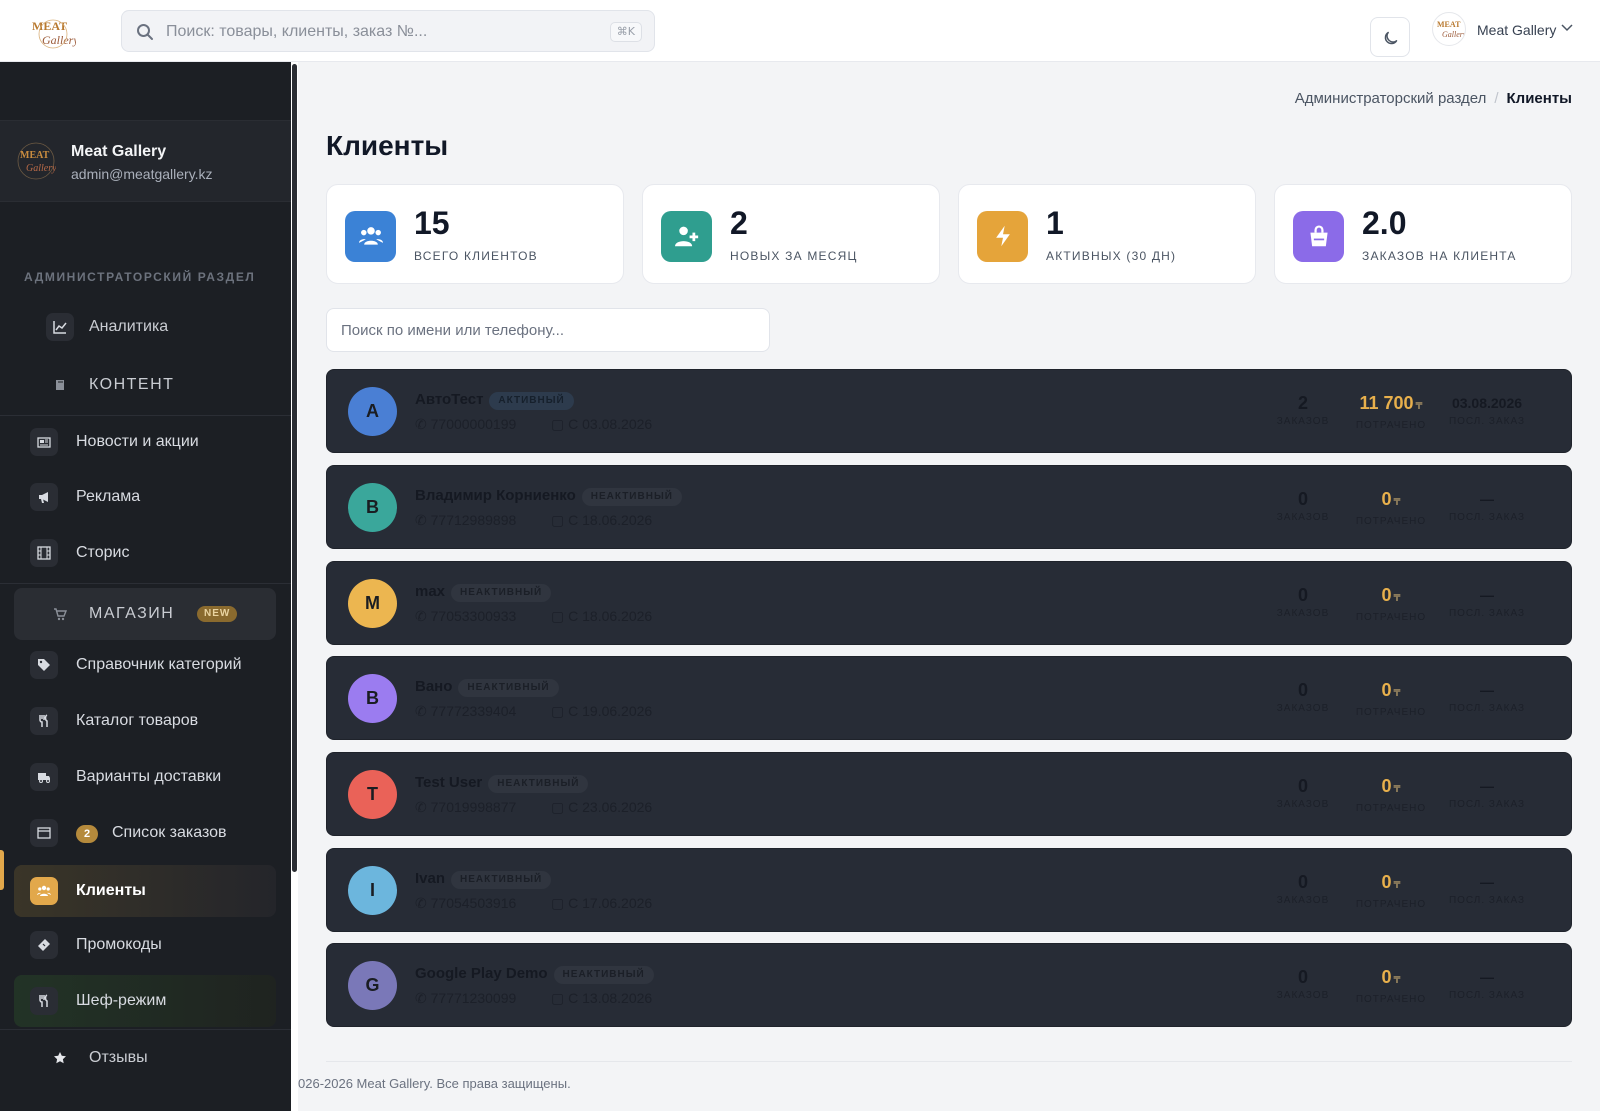 This screenshot has width=1600, height=1111. I want to click on sidebar-item-analytics: Аналитика, so click(145, 327).